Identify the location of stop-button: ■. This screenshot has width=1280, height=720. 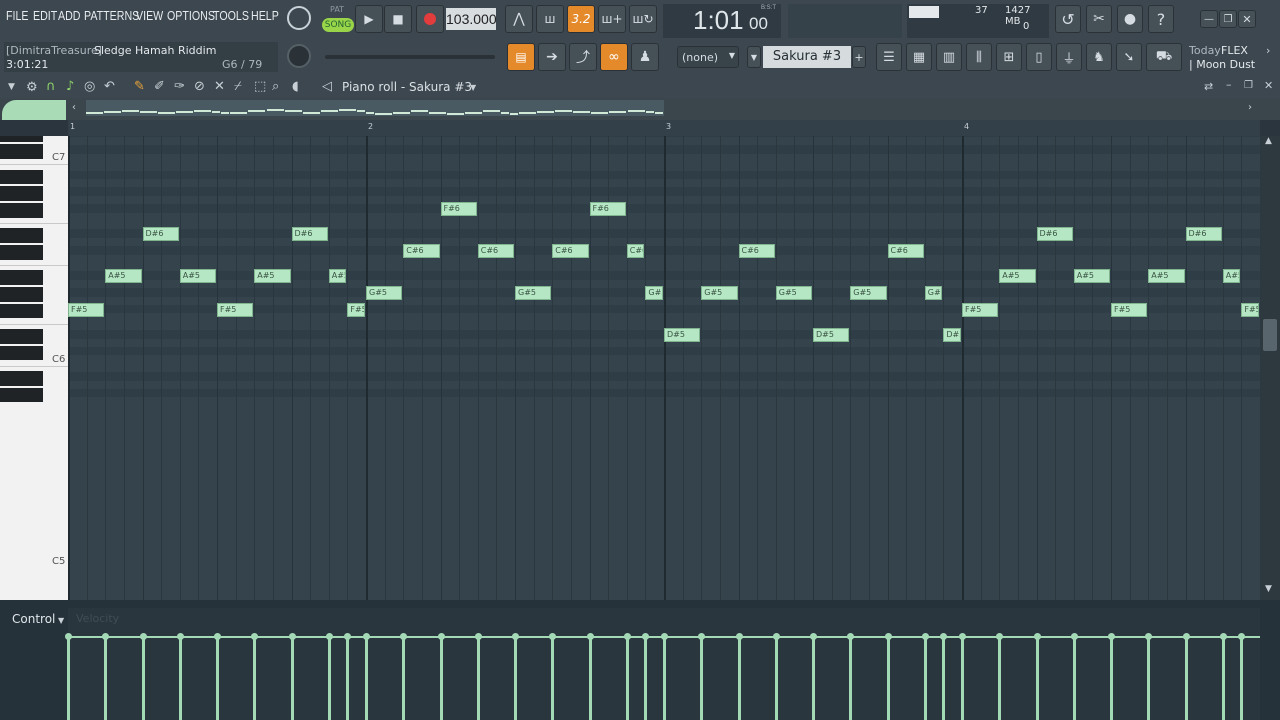
(398, 19).